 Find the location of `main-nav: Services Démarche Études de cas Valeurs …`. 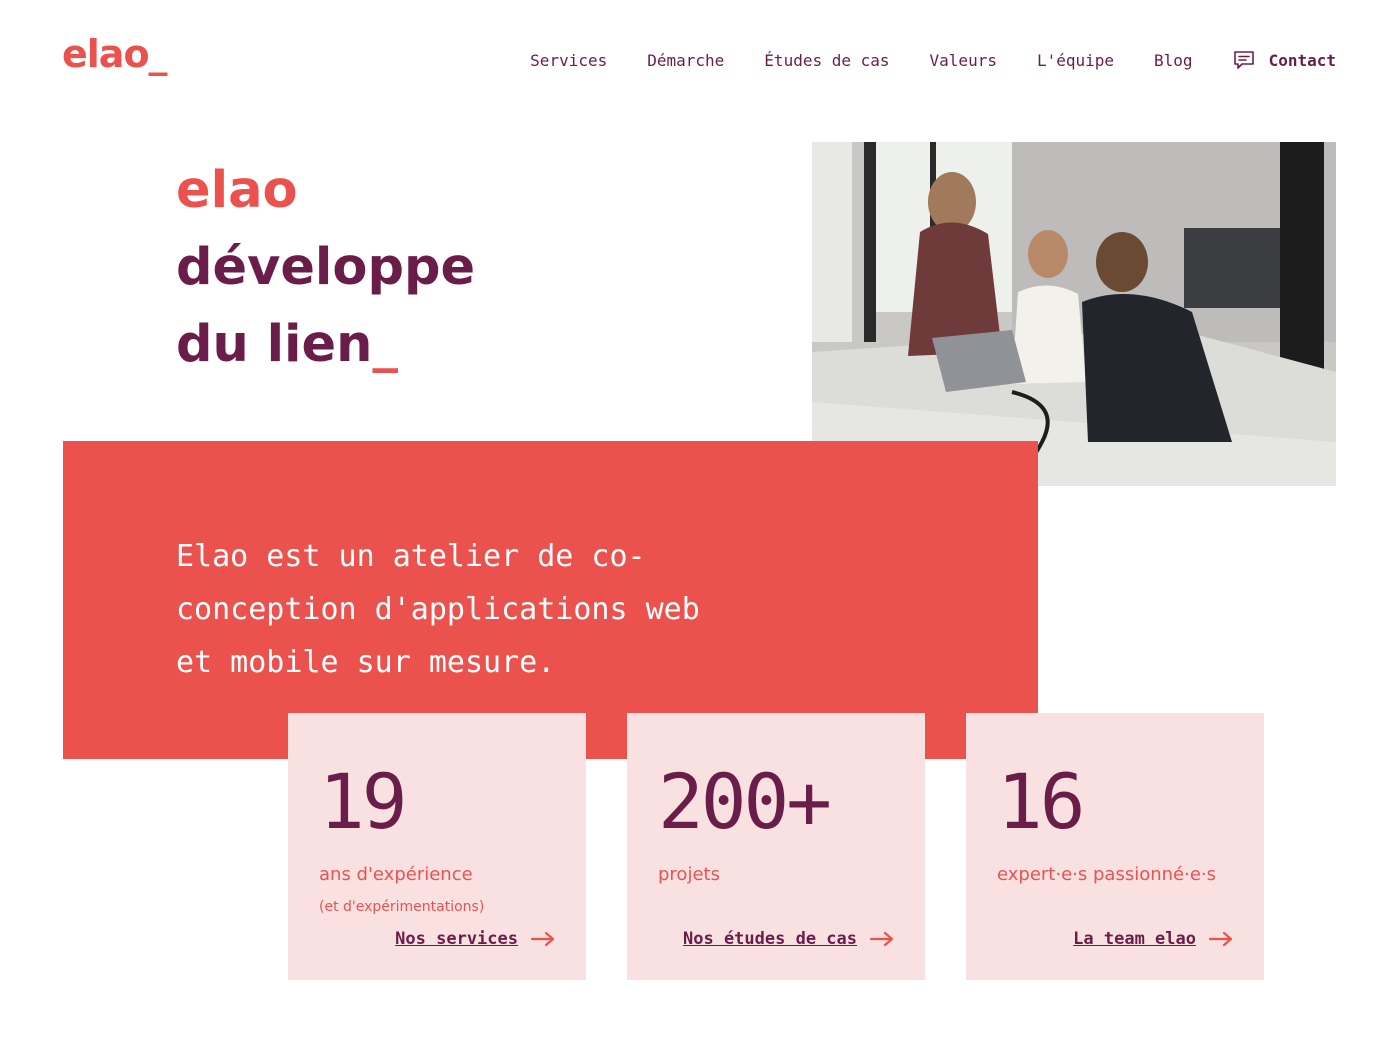

main-nav: Services Démarche Études de cas Valeurs … is located at coordinates (933, 60).